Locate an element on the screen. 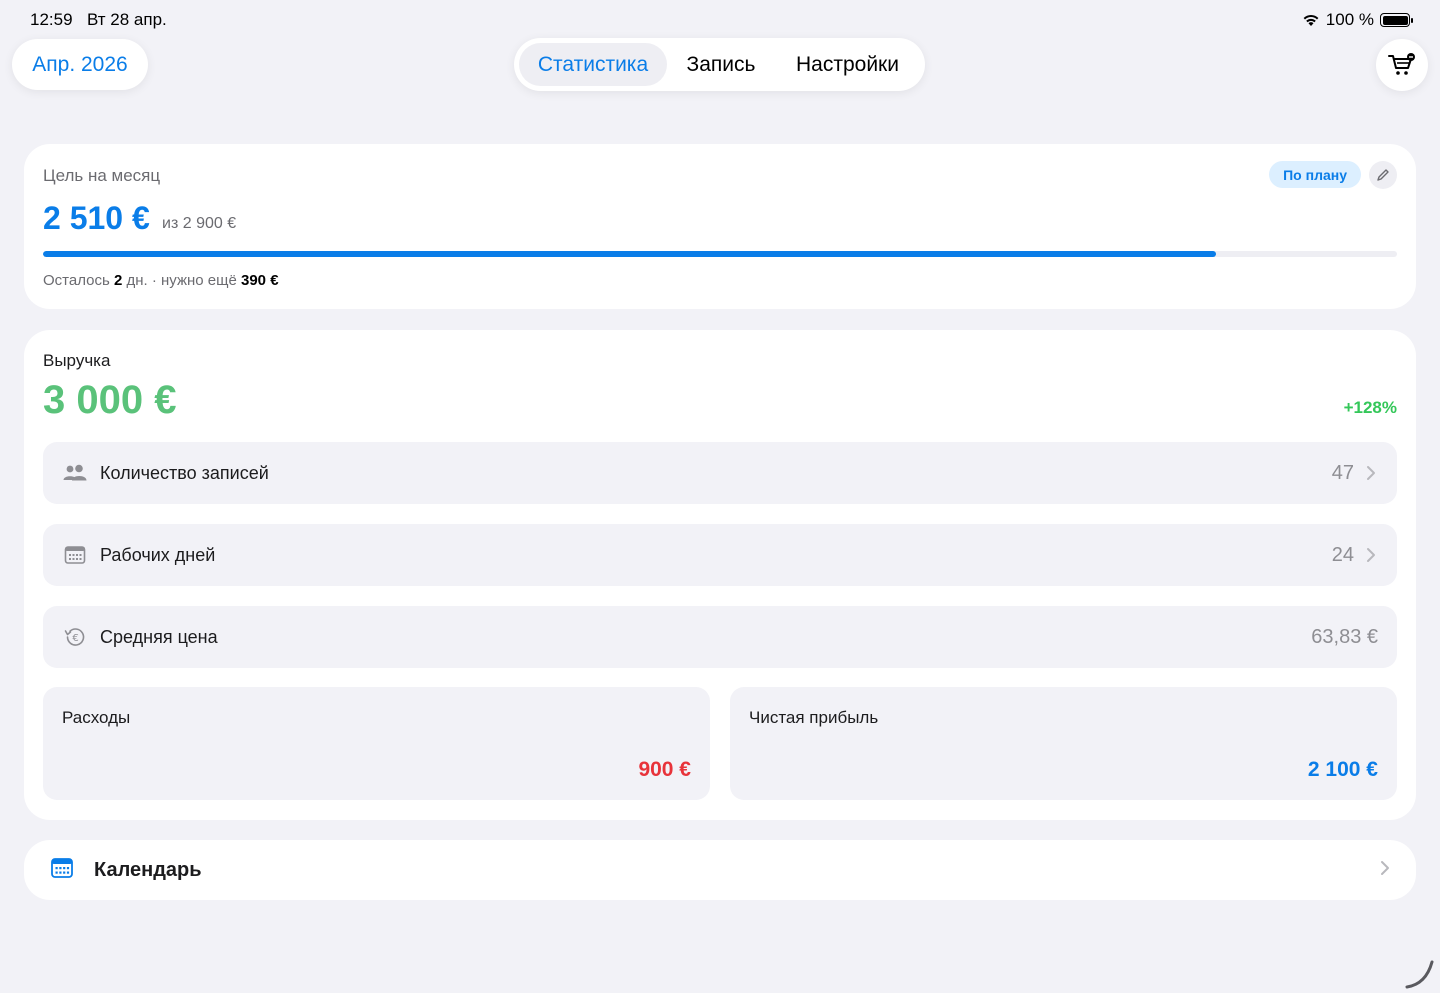  tab-statistics: Статистика is located at coordinates (593, 64).